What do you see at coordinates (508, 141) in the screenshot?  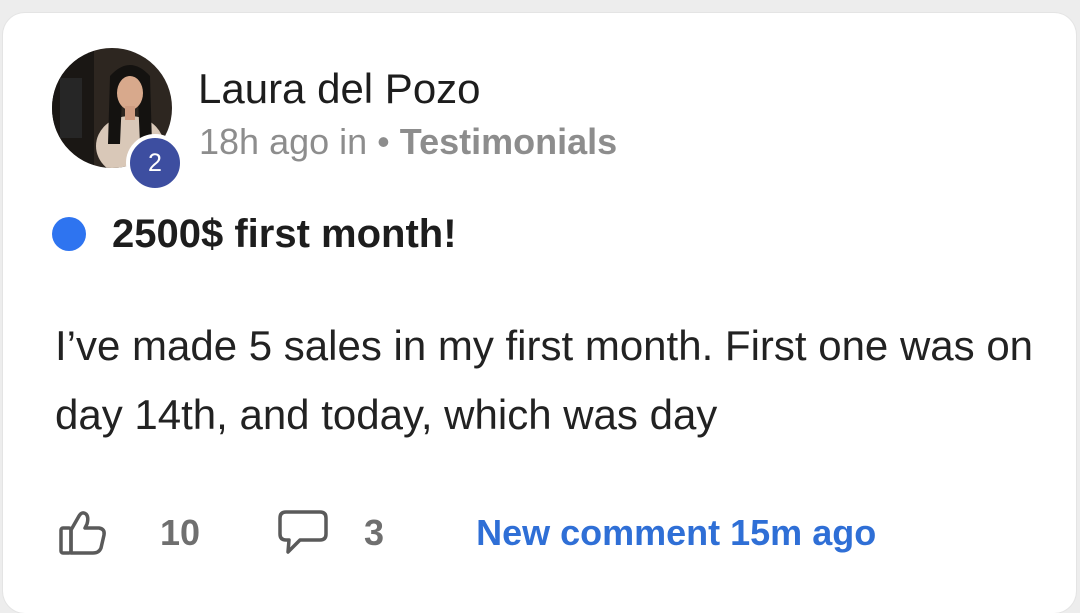 I see `category-link: Testimonials` at bounding box center [508, 141].